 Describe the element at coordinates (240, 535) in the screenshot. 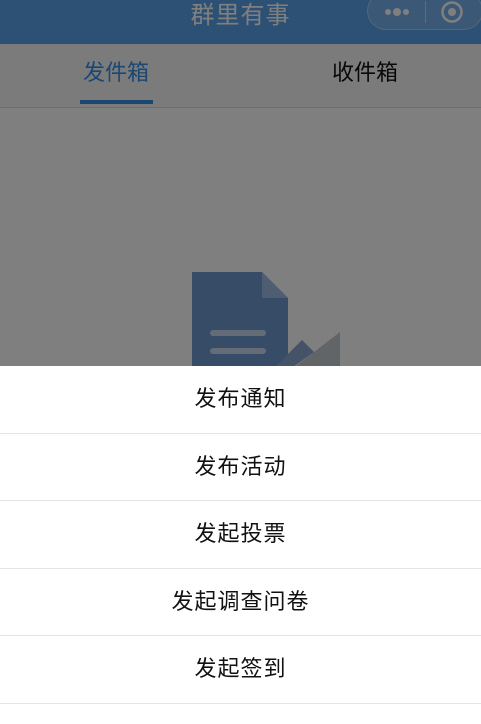

I see `action-start-vote: 发起投票` at that location.